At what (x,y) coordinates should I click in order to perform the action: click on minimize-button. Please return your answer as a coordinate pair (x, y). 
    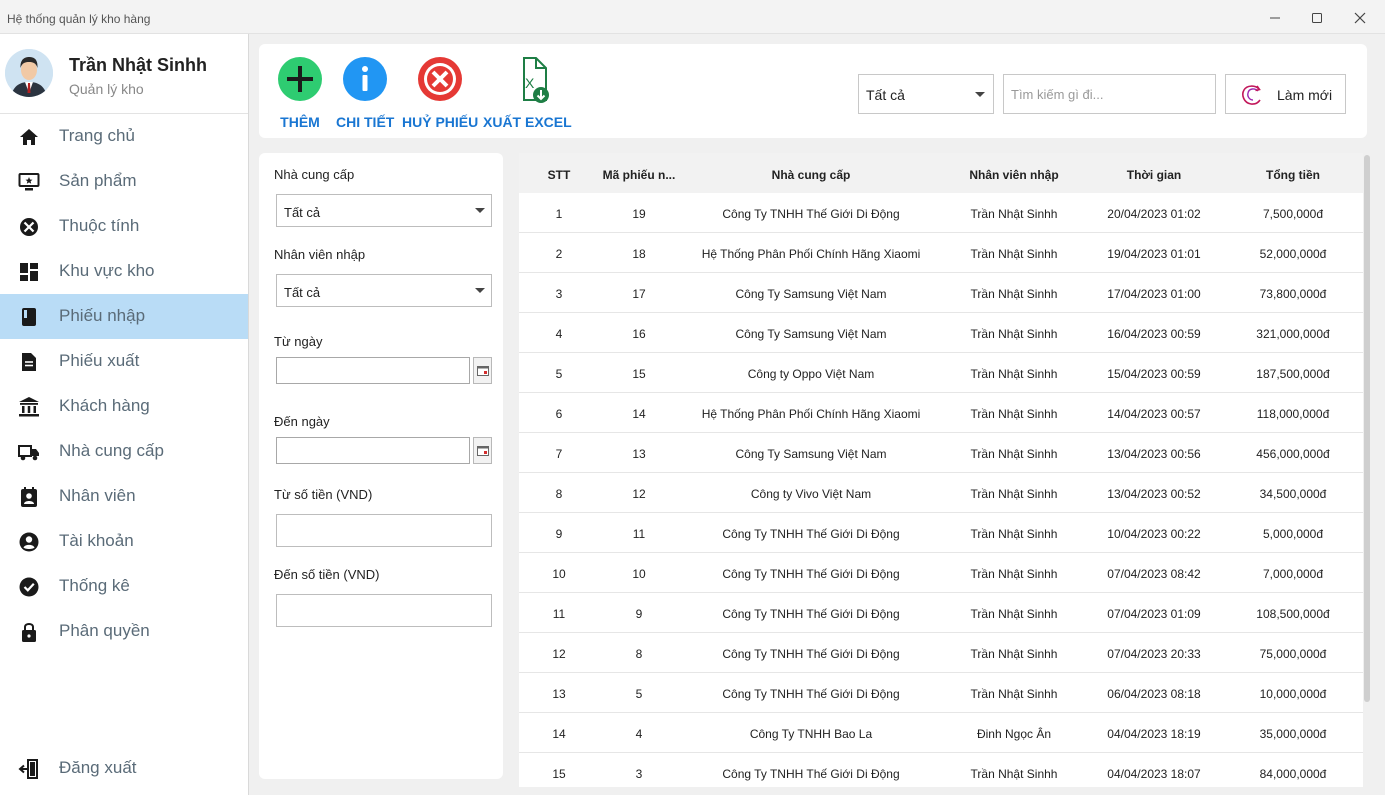
    Looking at the image, I should click on (1275, 18).